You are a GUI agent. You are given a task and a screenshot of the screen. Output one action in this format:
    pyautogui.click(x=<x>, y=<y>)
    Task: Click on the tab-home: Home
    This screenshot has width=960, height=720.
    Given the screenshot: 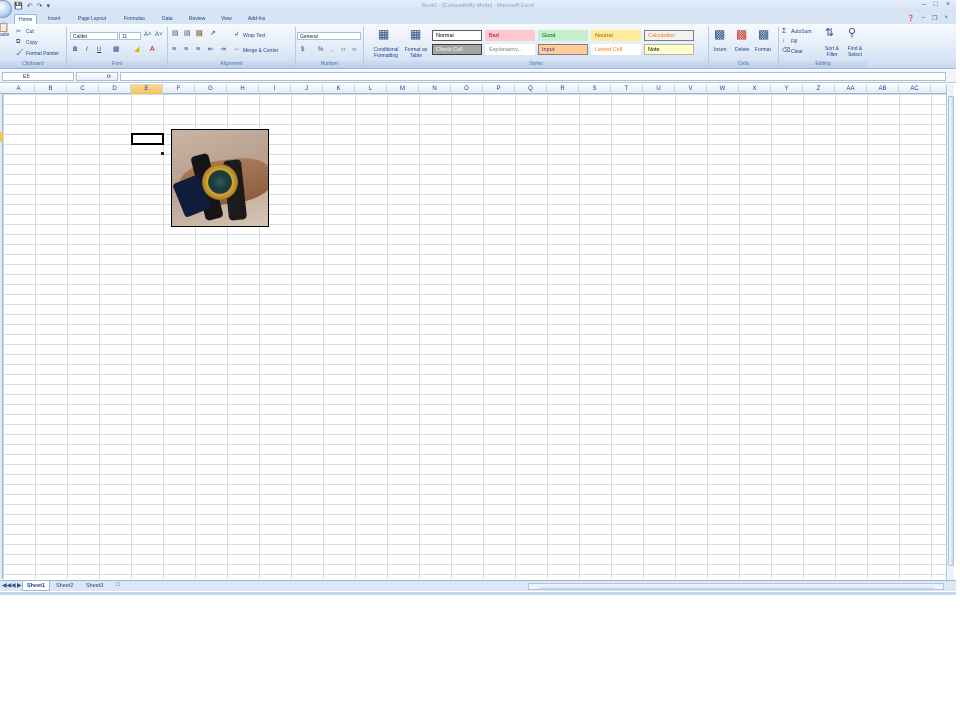 What is the action you would take?
    pyautogui.click(x=26, y=19)
    